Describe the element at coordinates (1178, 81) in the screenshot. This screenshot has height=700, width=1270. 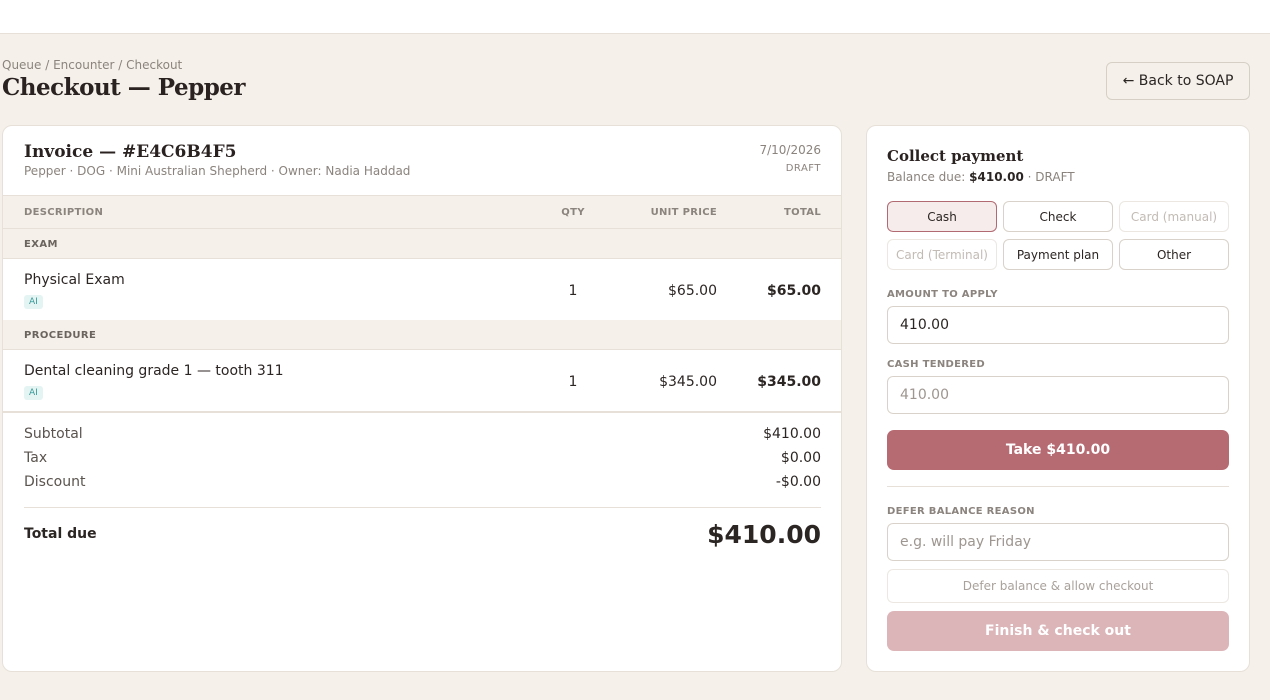
I see `back-to-soap-button: ← Back to SOAP` at that location.